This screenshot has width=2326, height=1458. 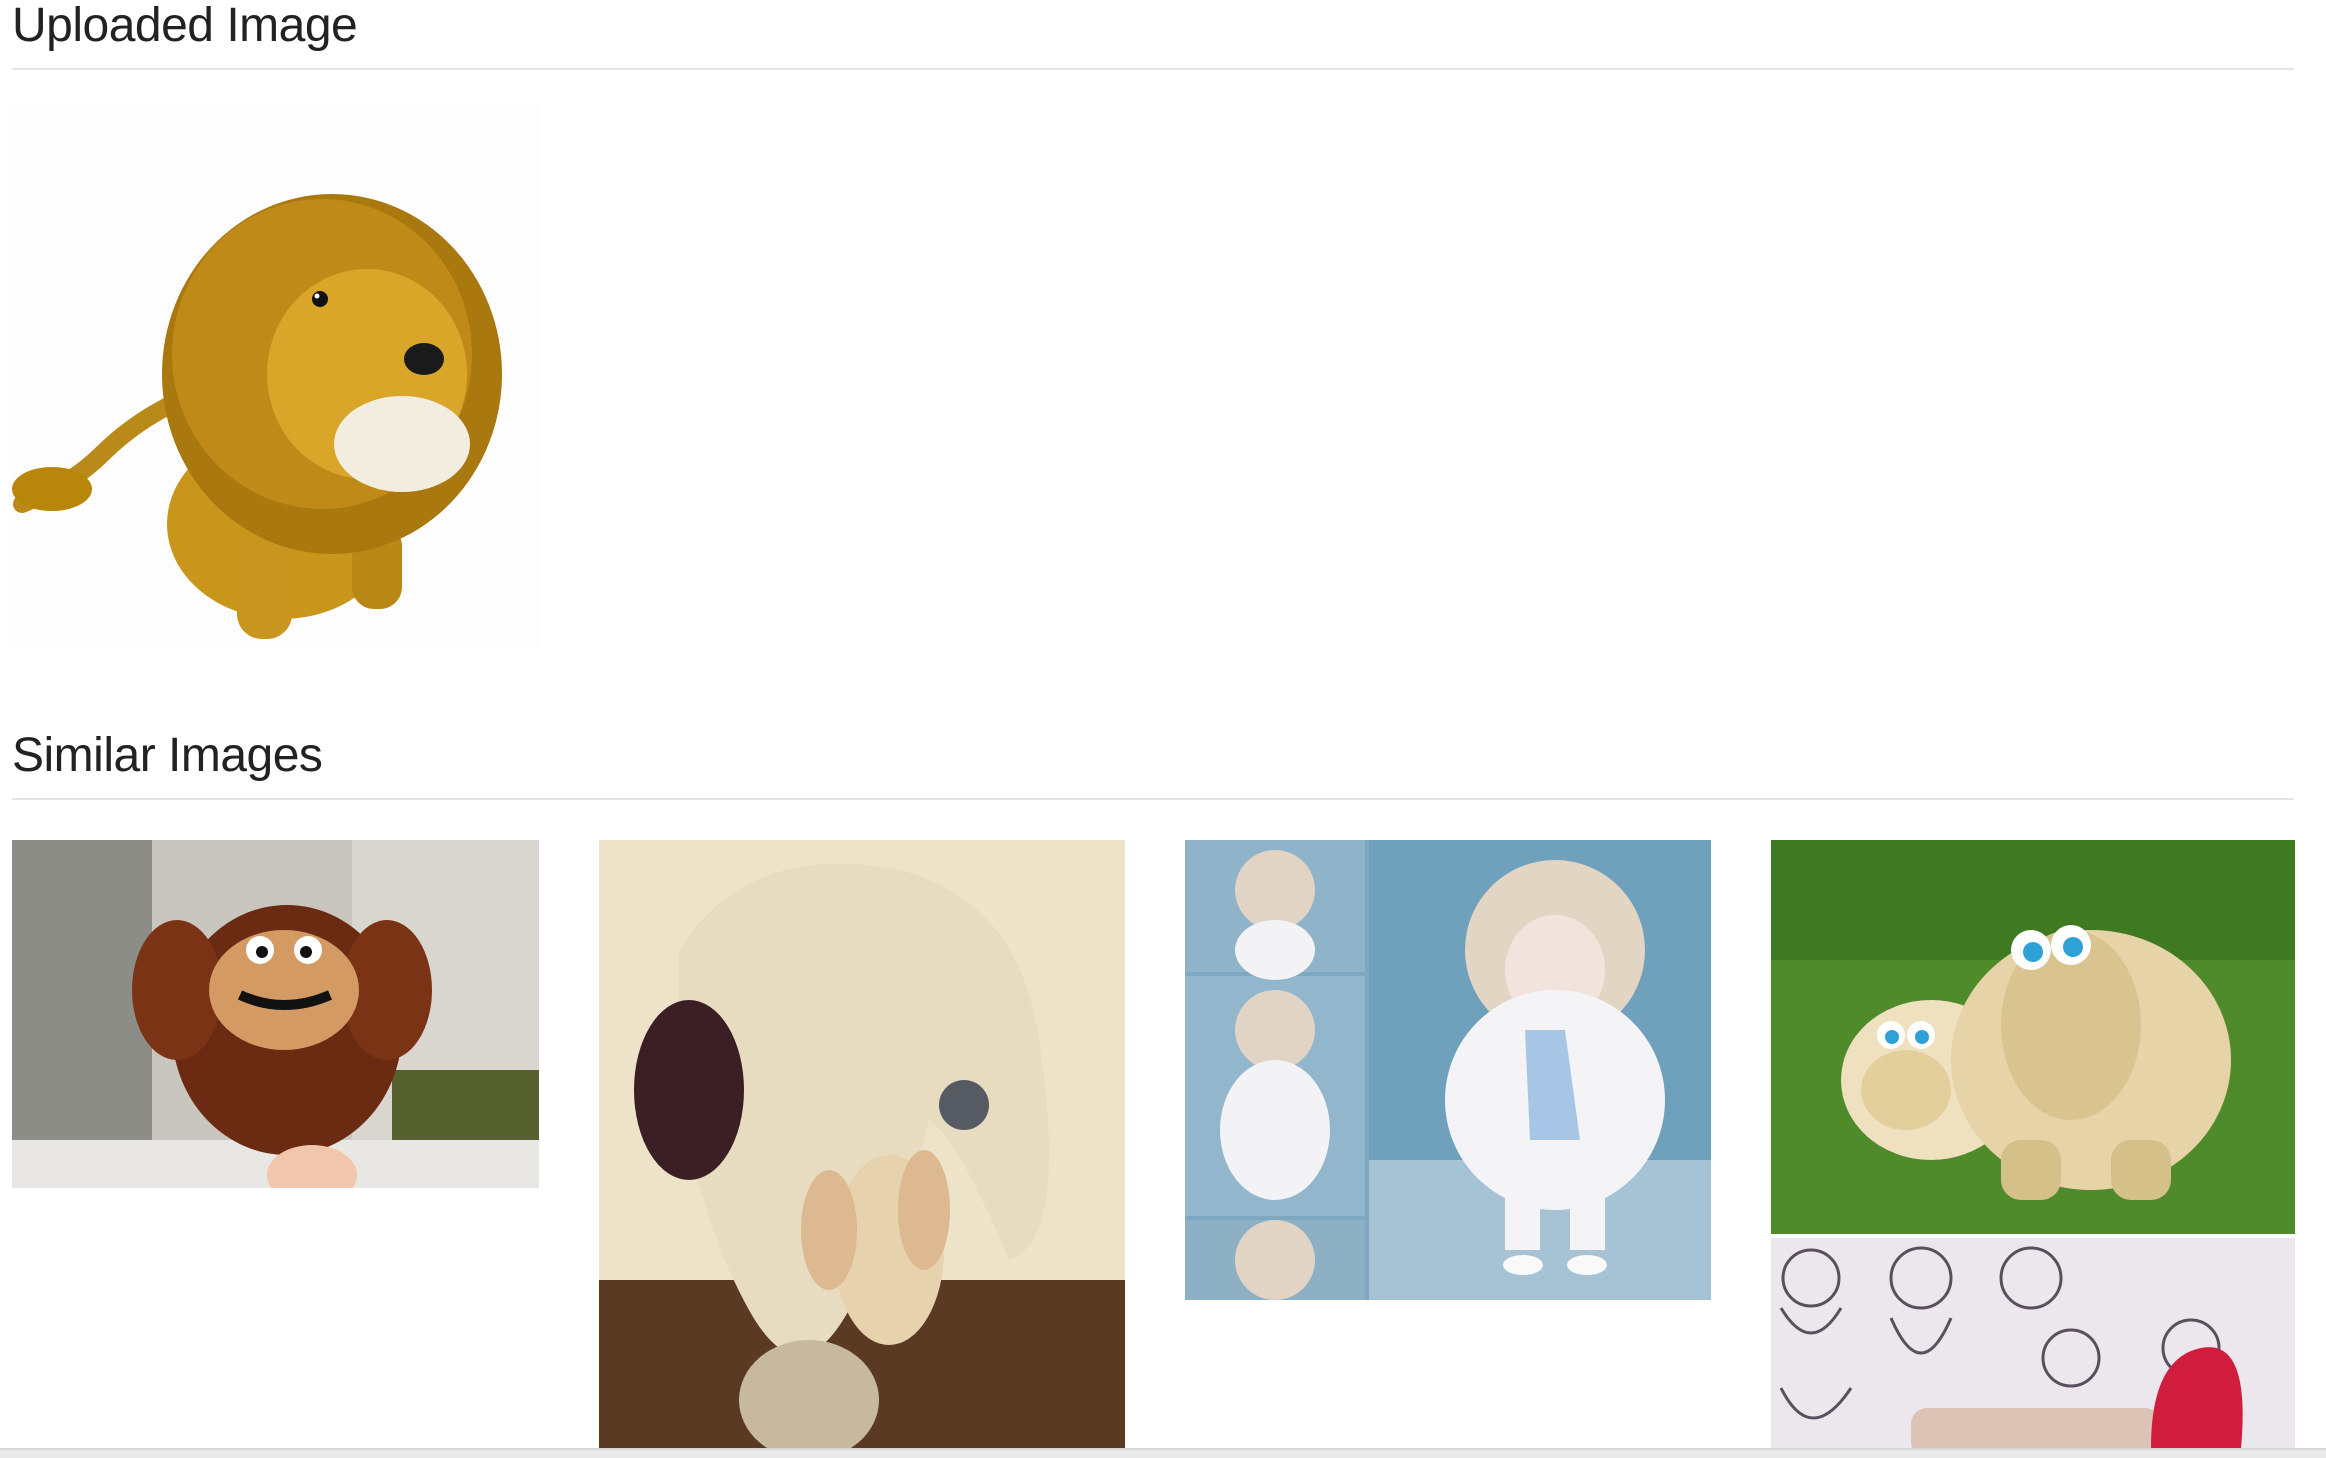 What do you see at coordinates (167, 755) in the screenshot?
I see `similar-images-heading: Similar Images` at bounding box center [167, 755].